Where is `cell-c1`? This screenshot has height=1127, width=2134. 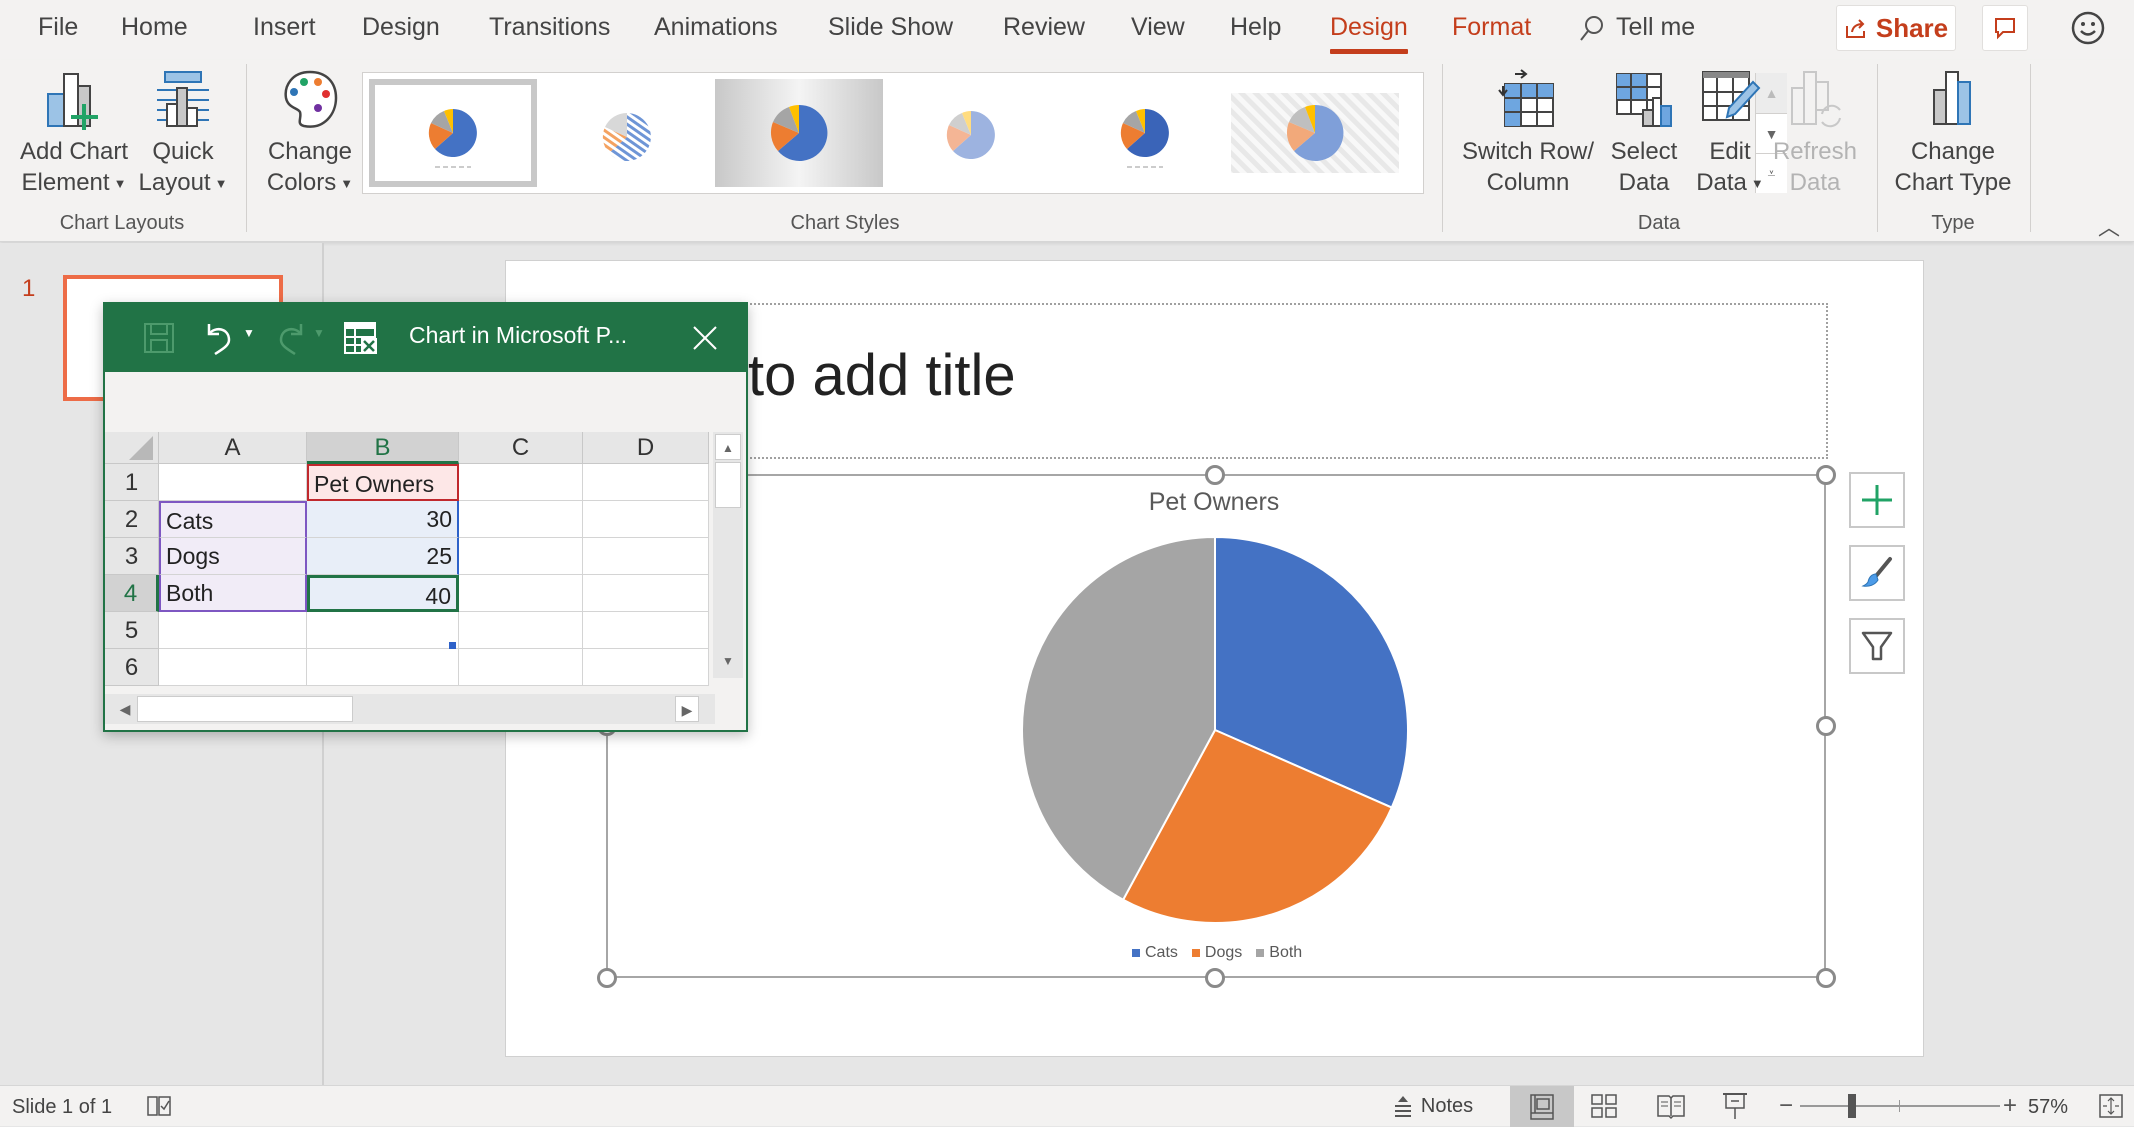
cell-c1 is located at coordinates (521, 482).